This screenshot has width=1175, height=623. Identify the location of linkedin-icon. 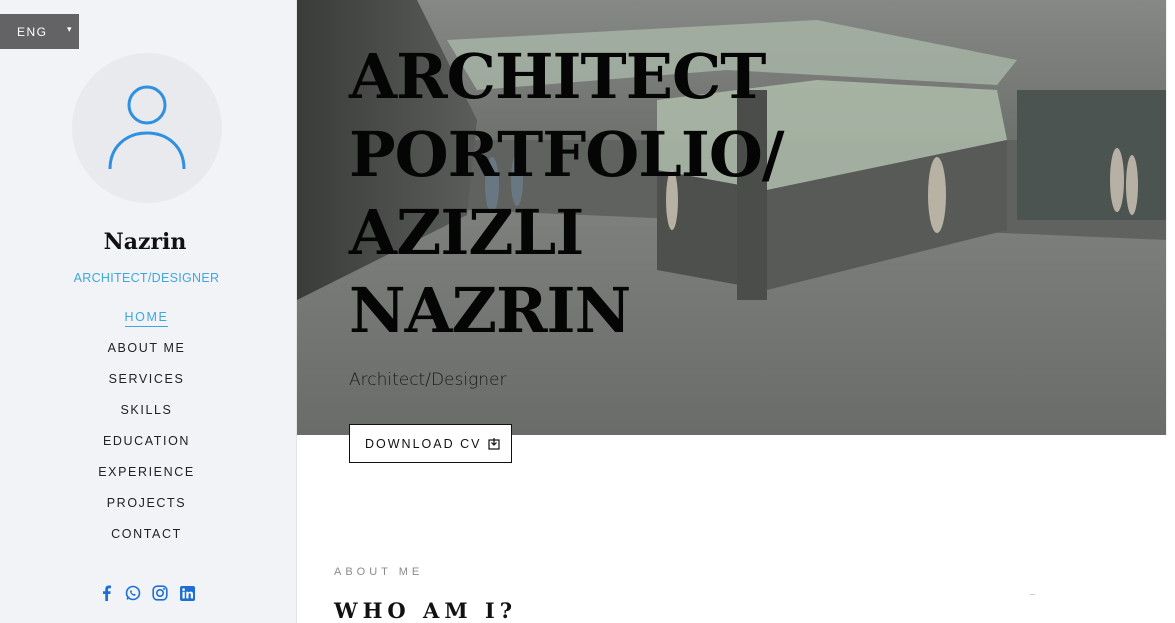
(187, 593).